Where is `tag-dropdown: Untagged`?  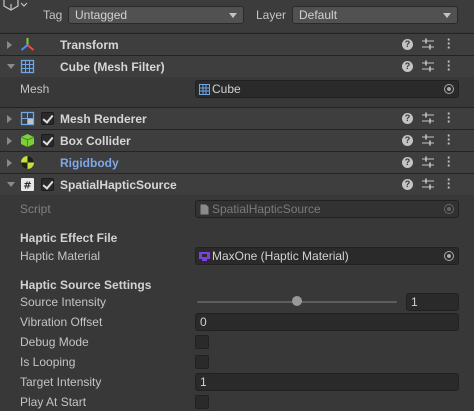
tag-dropdown: Untagged is located at coordinates (156, 15).